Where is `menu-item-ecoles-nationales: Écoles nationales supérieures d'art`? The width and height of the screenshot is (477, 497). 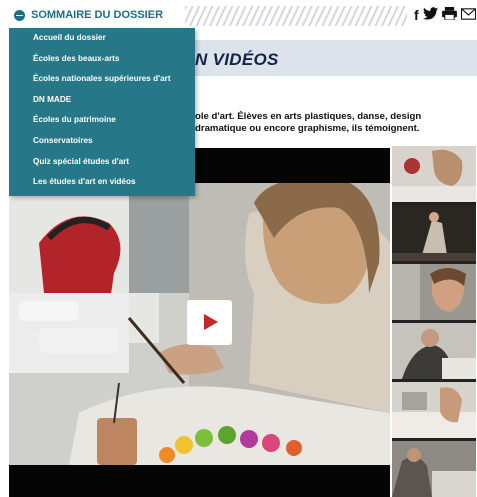 menu-item-ecoles-nationales: Écoles nationales supérieures d'art is located at coordinates (102, 79).